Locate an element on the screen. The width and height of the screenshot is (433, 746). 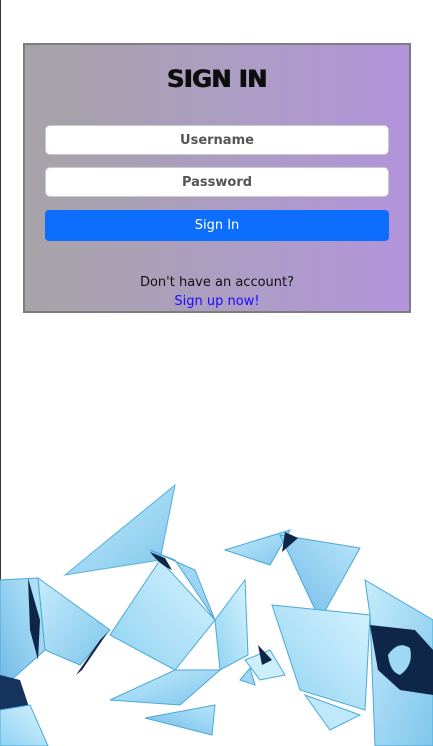
password-input is located at coordinates (217, 182).